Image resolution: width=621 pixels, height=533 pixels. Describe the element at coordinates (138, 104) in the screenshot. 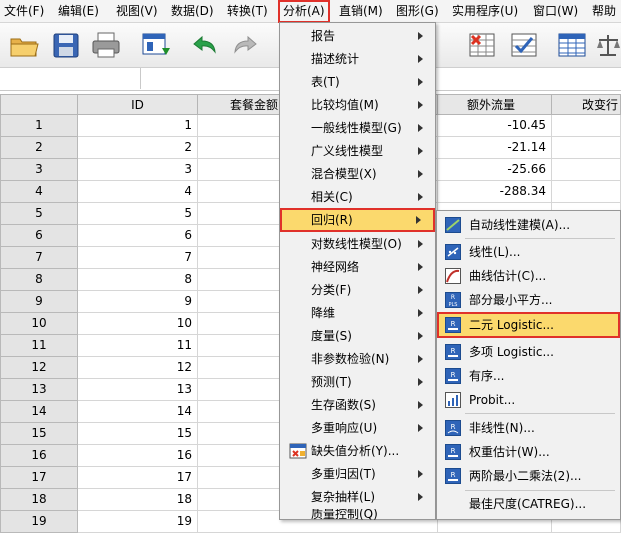

I see `column-header-id: ID` at that location.